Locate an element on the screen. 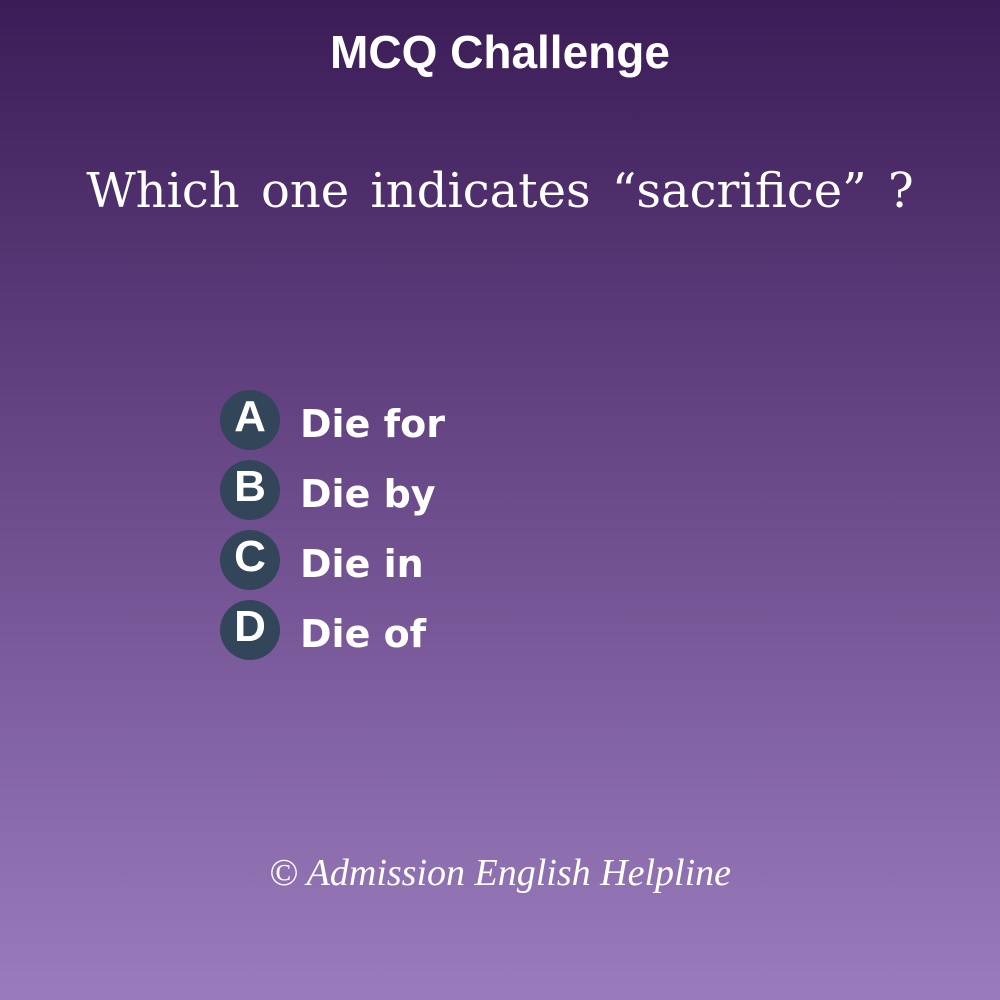  option-c-badge: C is located at coordinates (250, 560).